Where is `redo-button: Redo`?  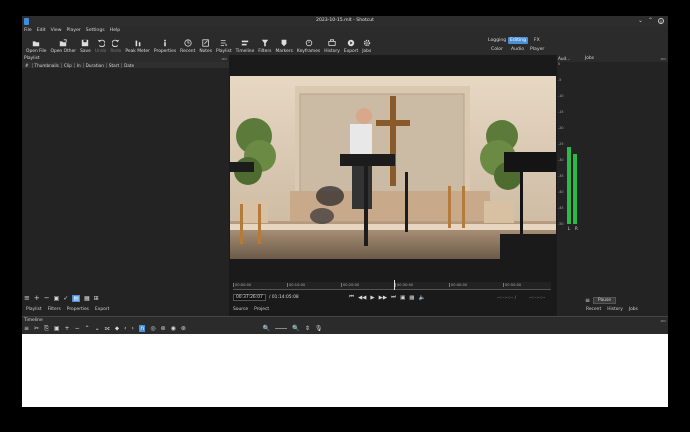
redo-button: Redo is located at coordinates (115, 45).